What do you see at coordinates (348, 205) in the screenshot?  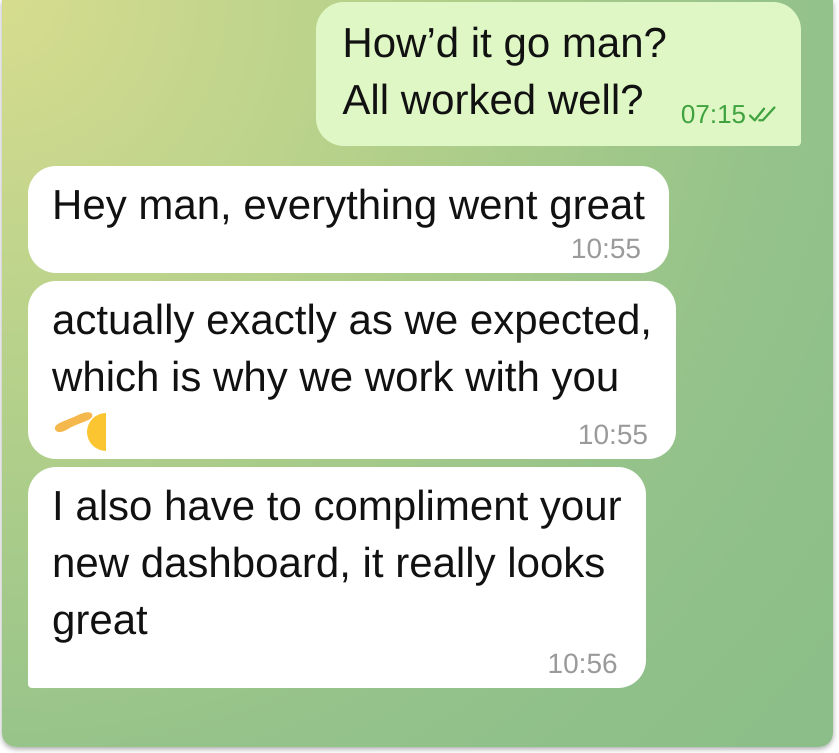 I see `message-text: Hey man, everything went great` at bounding box center [348, 205].